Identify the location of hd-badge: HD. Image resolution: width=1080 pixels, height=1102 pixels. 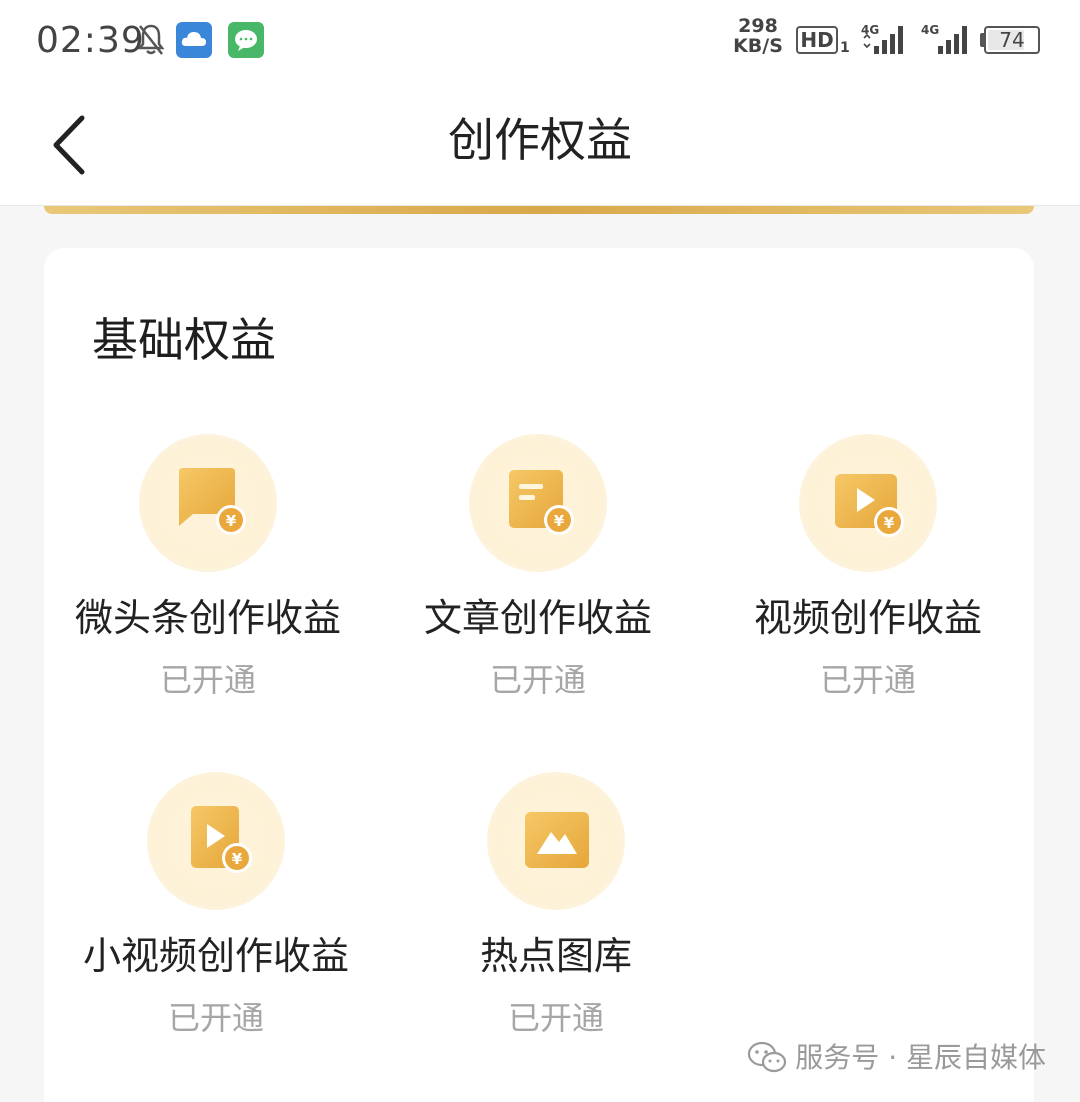
(817, 40).